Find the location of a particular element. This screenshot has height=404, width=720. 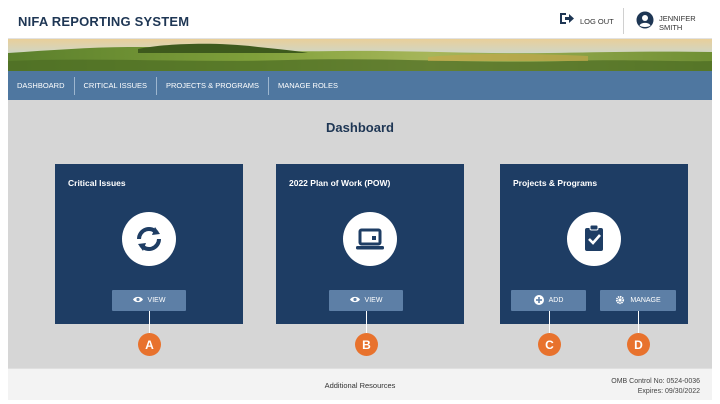

refresh-icon is located at coordinates (149, 239).